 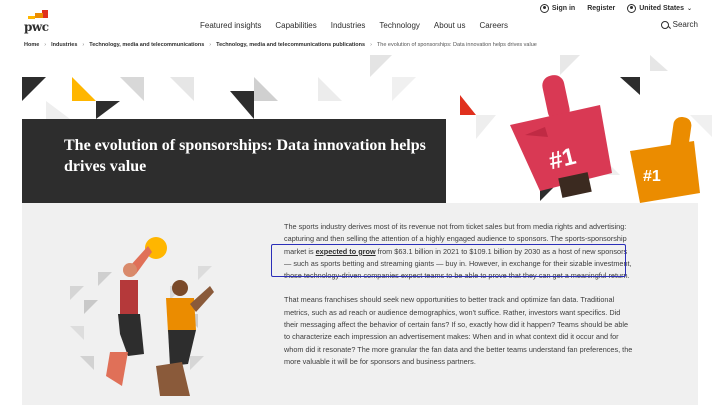 I want to click on nav-item-industries: Industries, so click(x=348, y=25).